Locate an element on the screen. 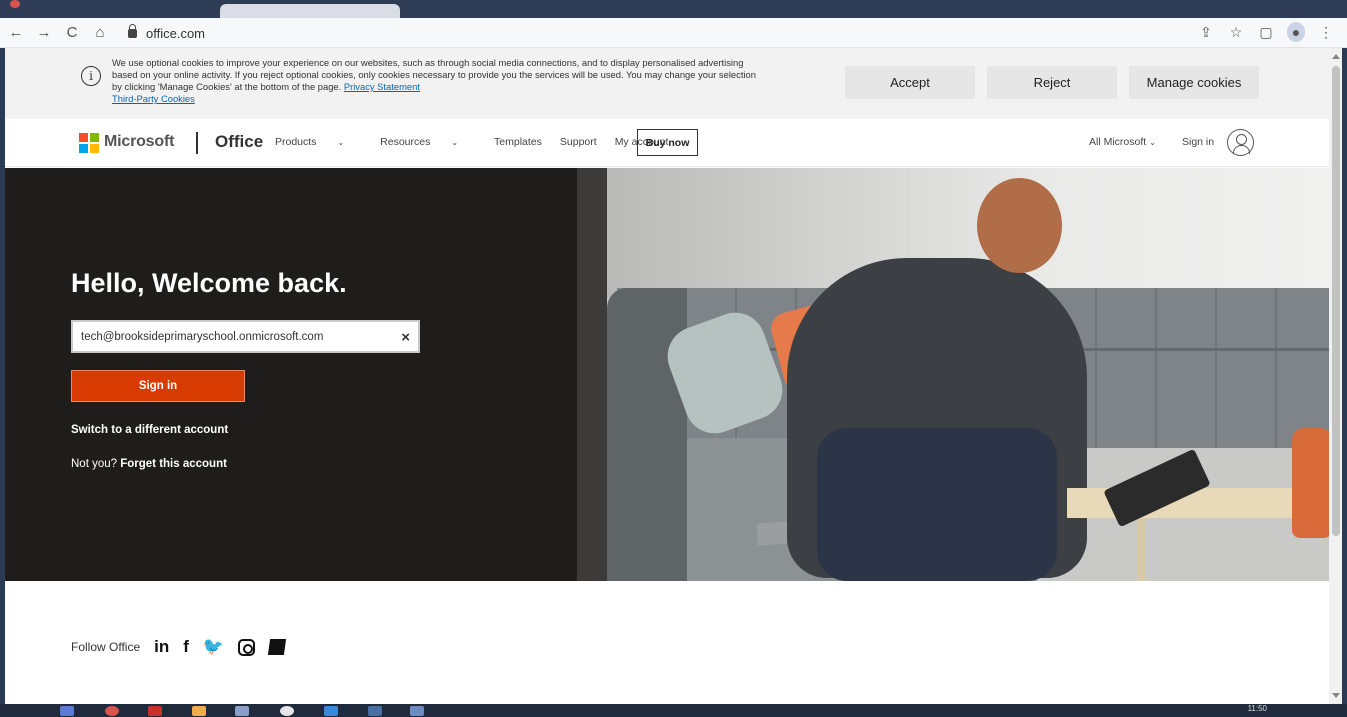 This screenshot has height=717, width=1347. taskbar-clock: 11:50 is located at coordinates (1257, 708).